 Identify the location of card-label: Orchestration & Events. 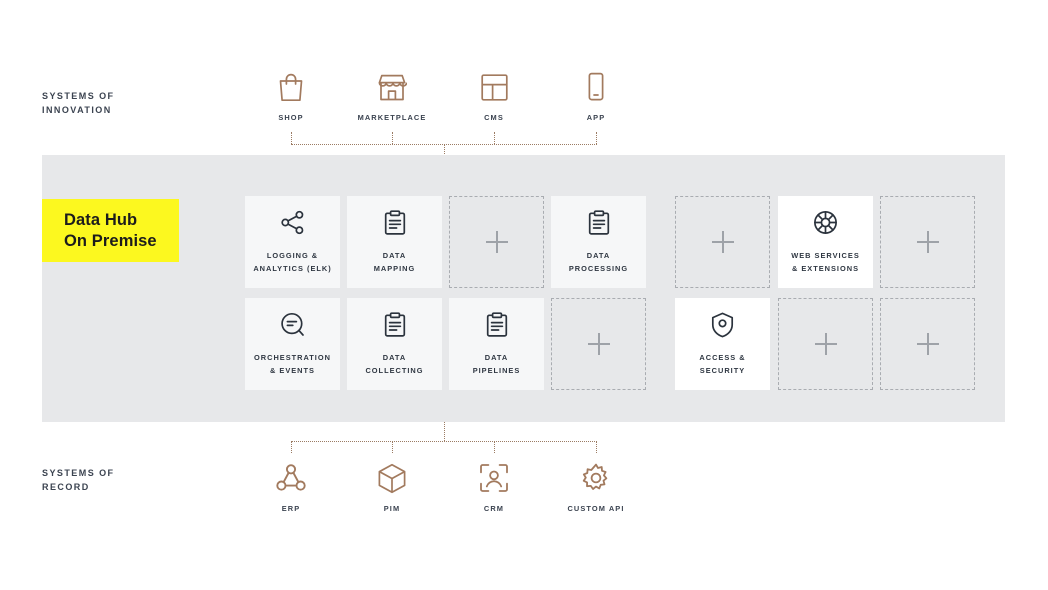
(292, 363).